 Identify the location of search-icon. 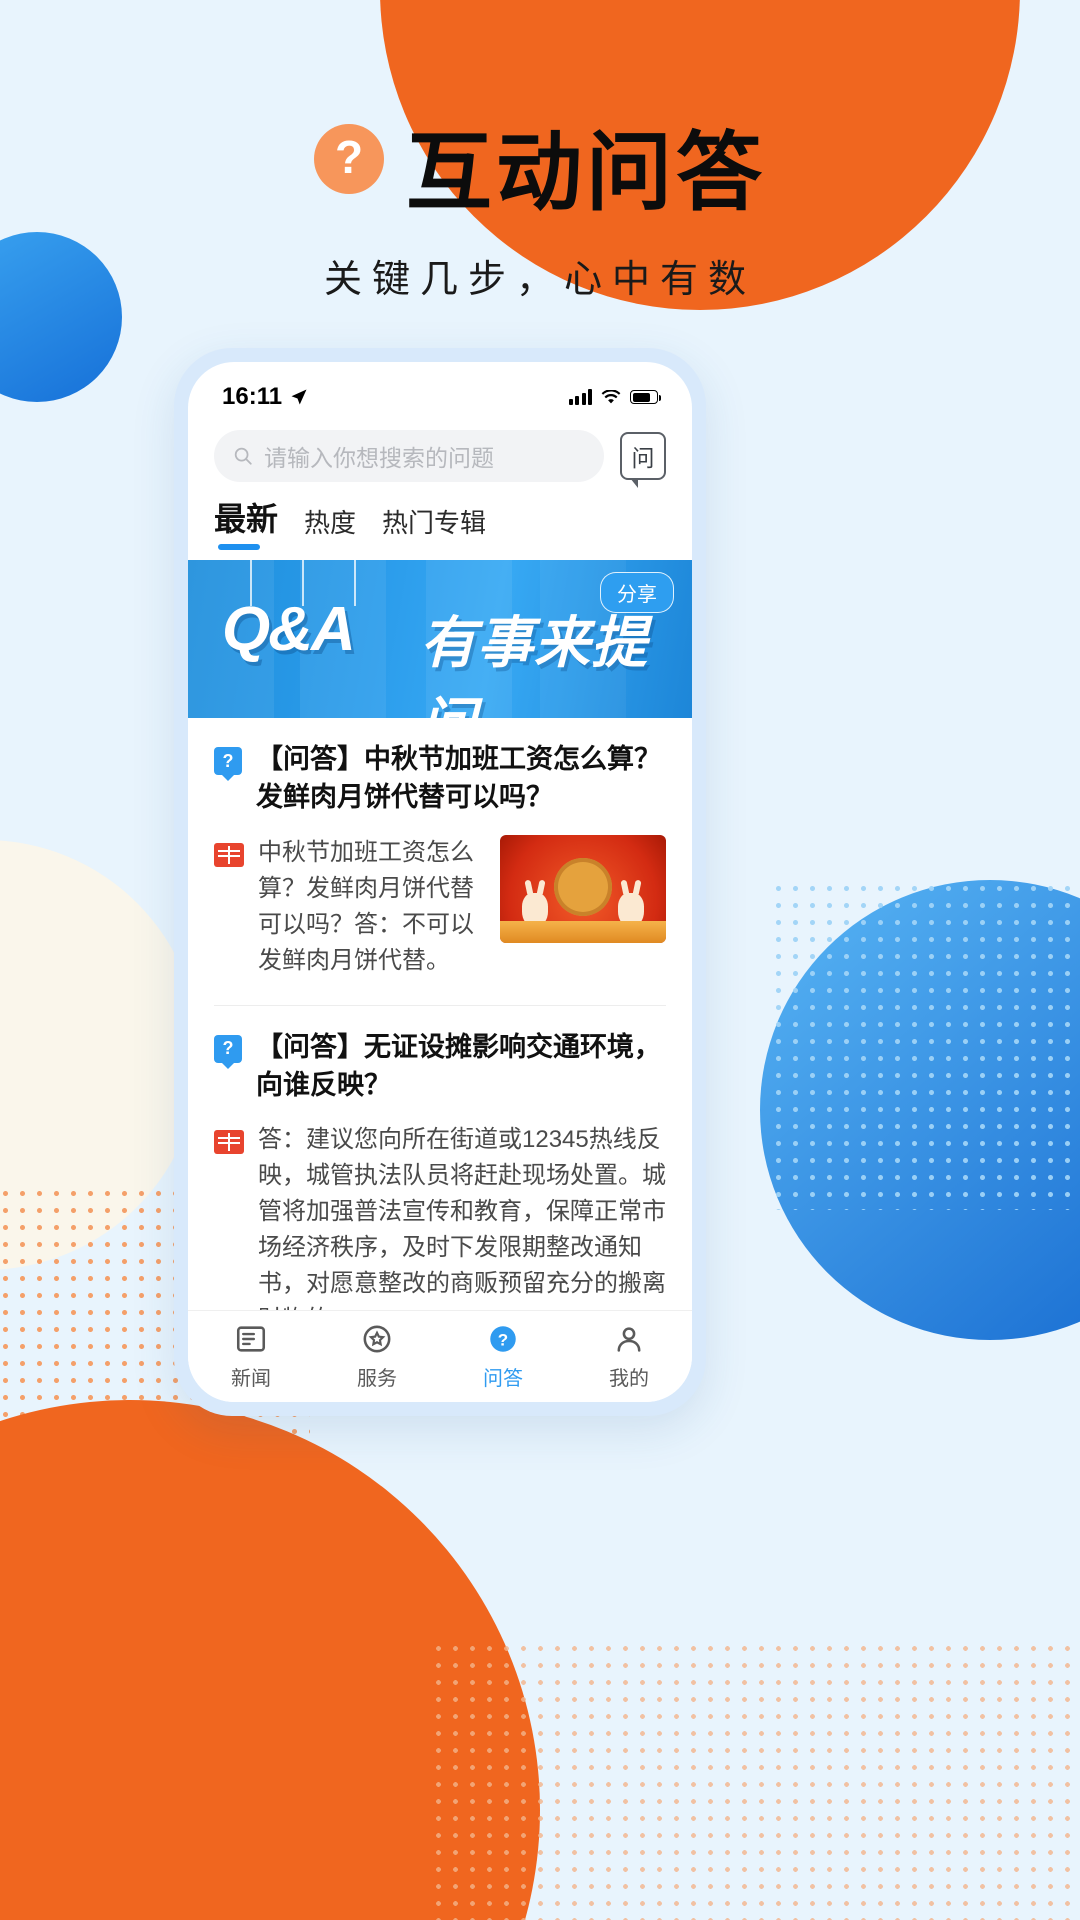
(243, 456).